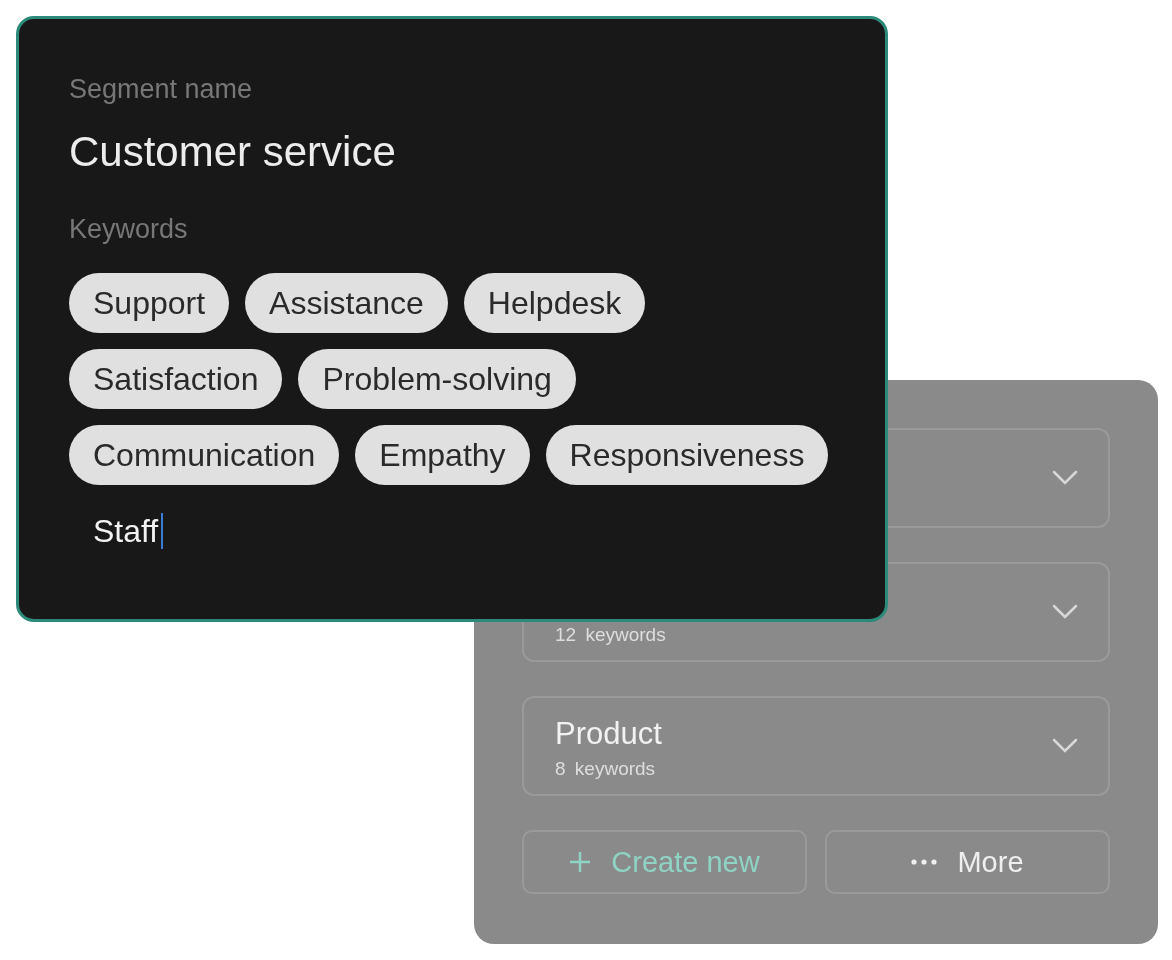 The width and height of the screenshot is (1172, 960). What do you see at coordinates (452, 152) in the screenshot?
I see `segment-name-value: Customer service` at bounding box center [452, 152].